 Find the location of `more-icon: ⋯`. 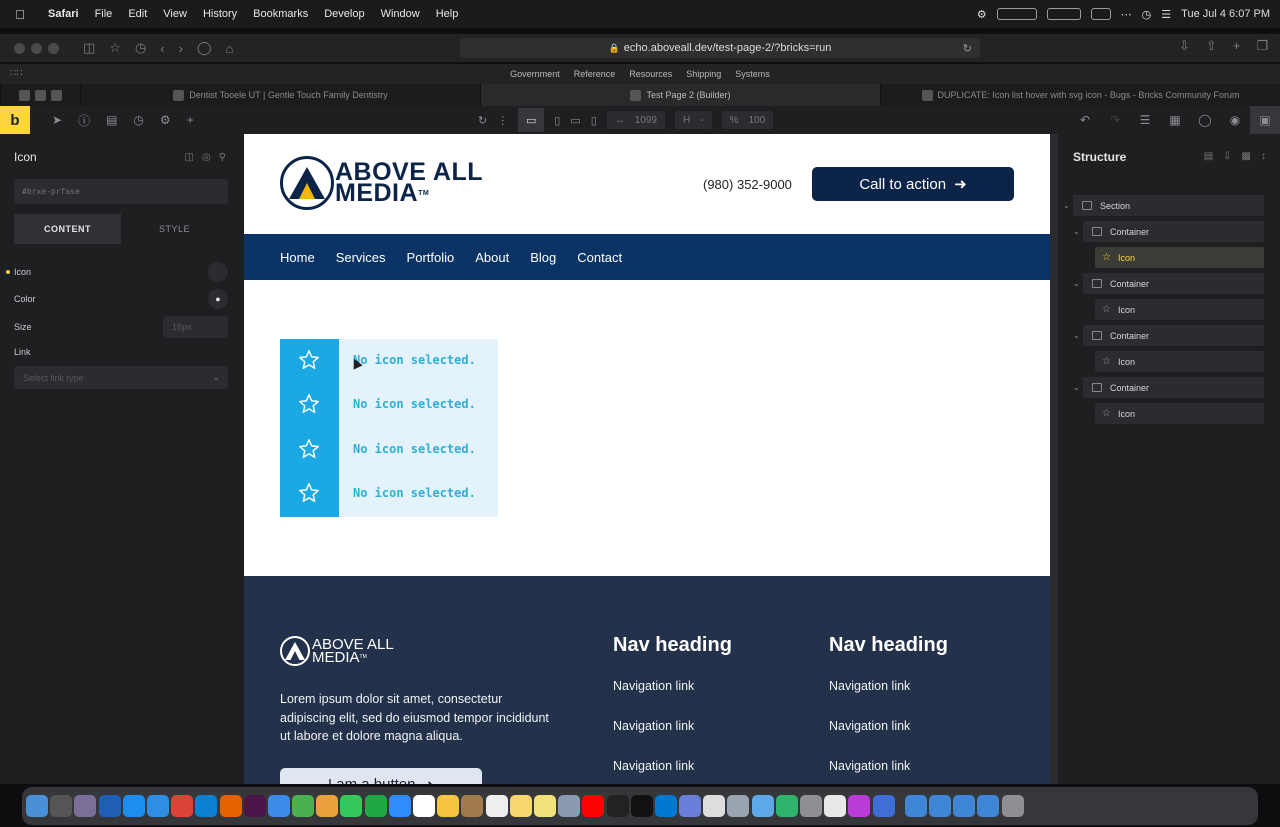

more-icon: ⋯ is located at coordinates (1126, 14).